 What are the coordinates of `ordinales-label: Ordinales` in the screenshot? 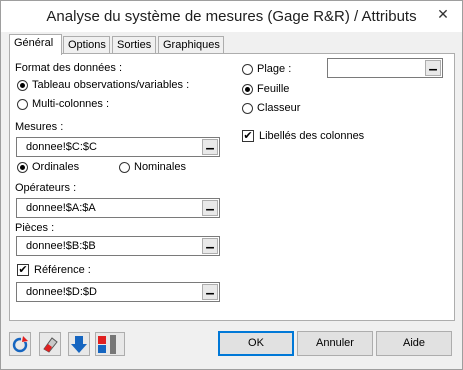 It's located at (56, 167).